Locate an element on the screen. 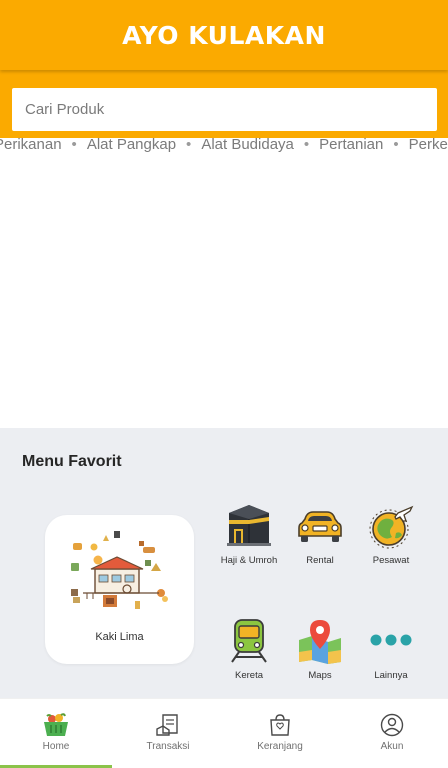 The height and width of the screenshot is (768, 448). category-alat-budidaya: Alat Budidaya is located at coordinates (247, 144).